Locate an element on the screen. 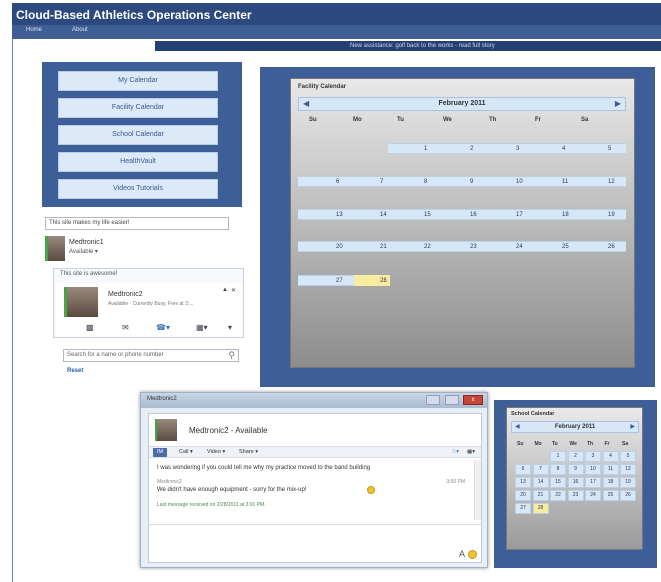 The image size is (661, 582). contact-search-input: Search for a name or phone number ⚲ is located at coordinates (151, 355).